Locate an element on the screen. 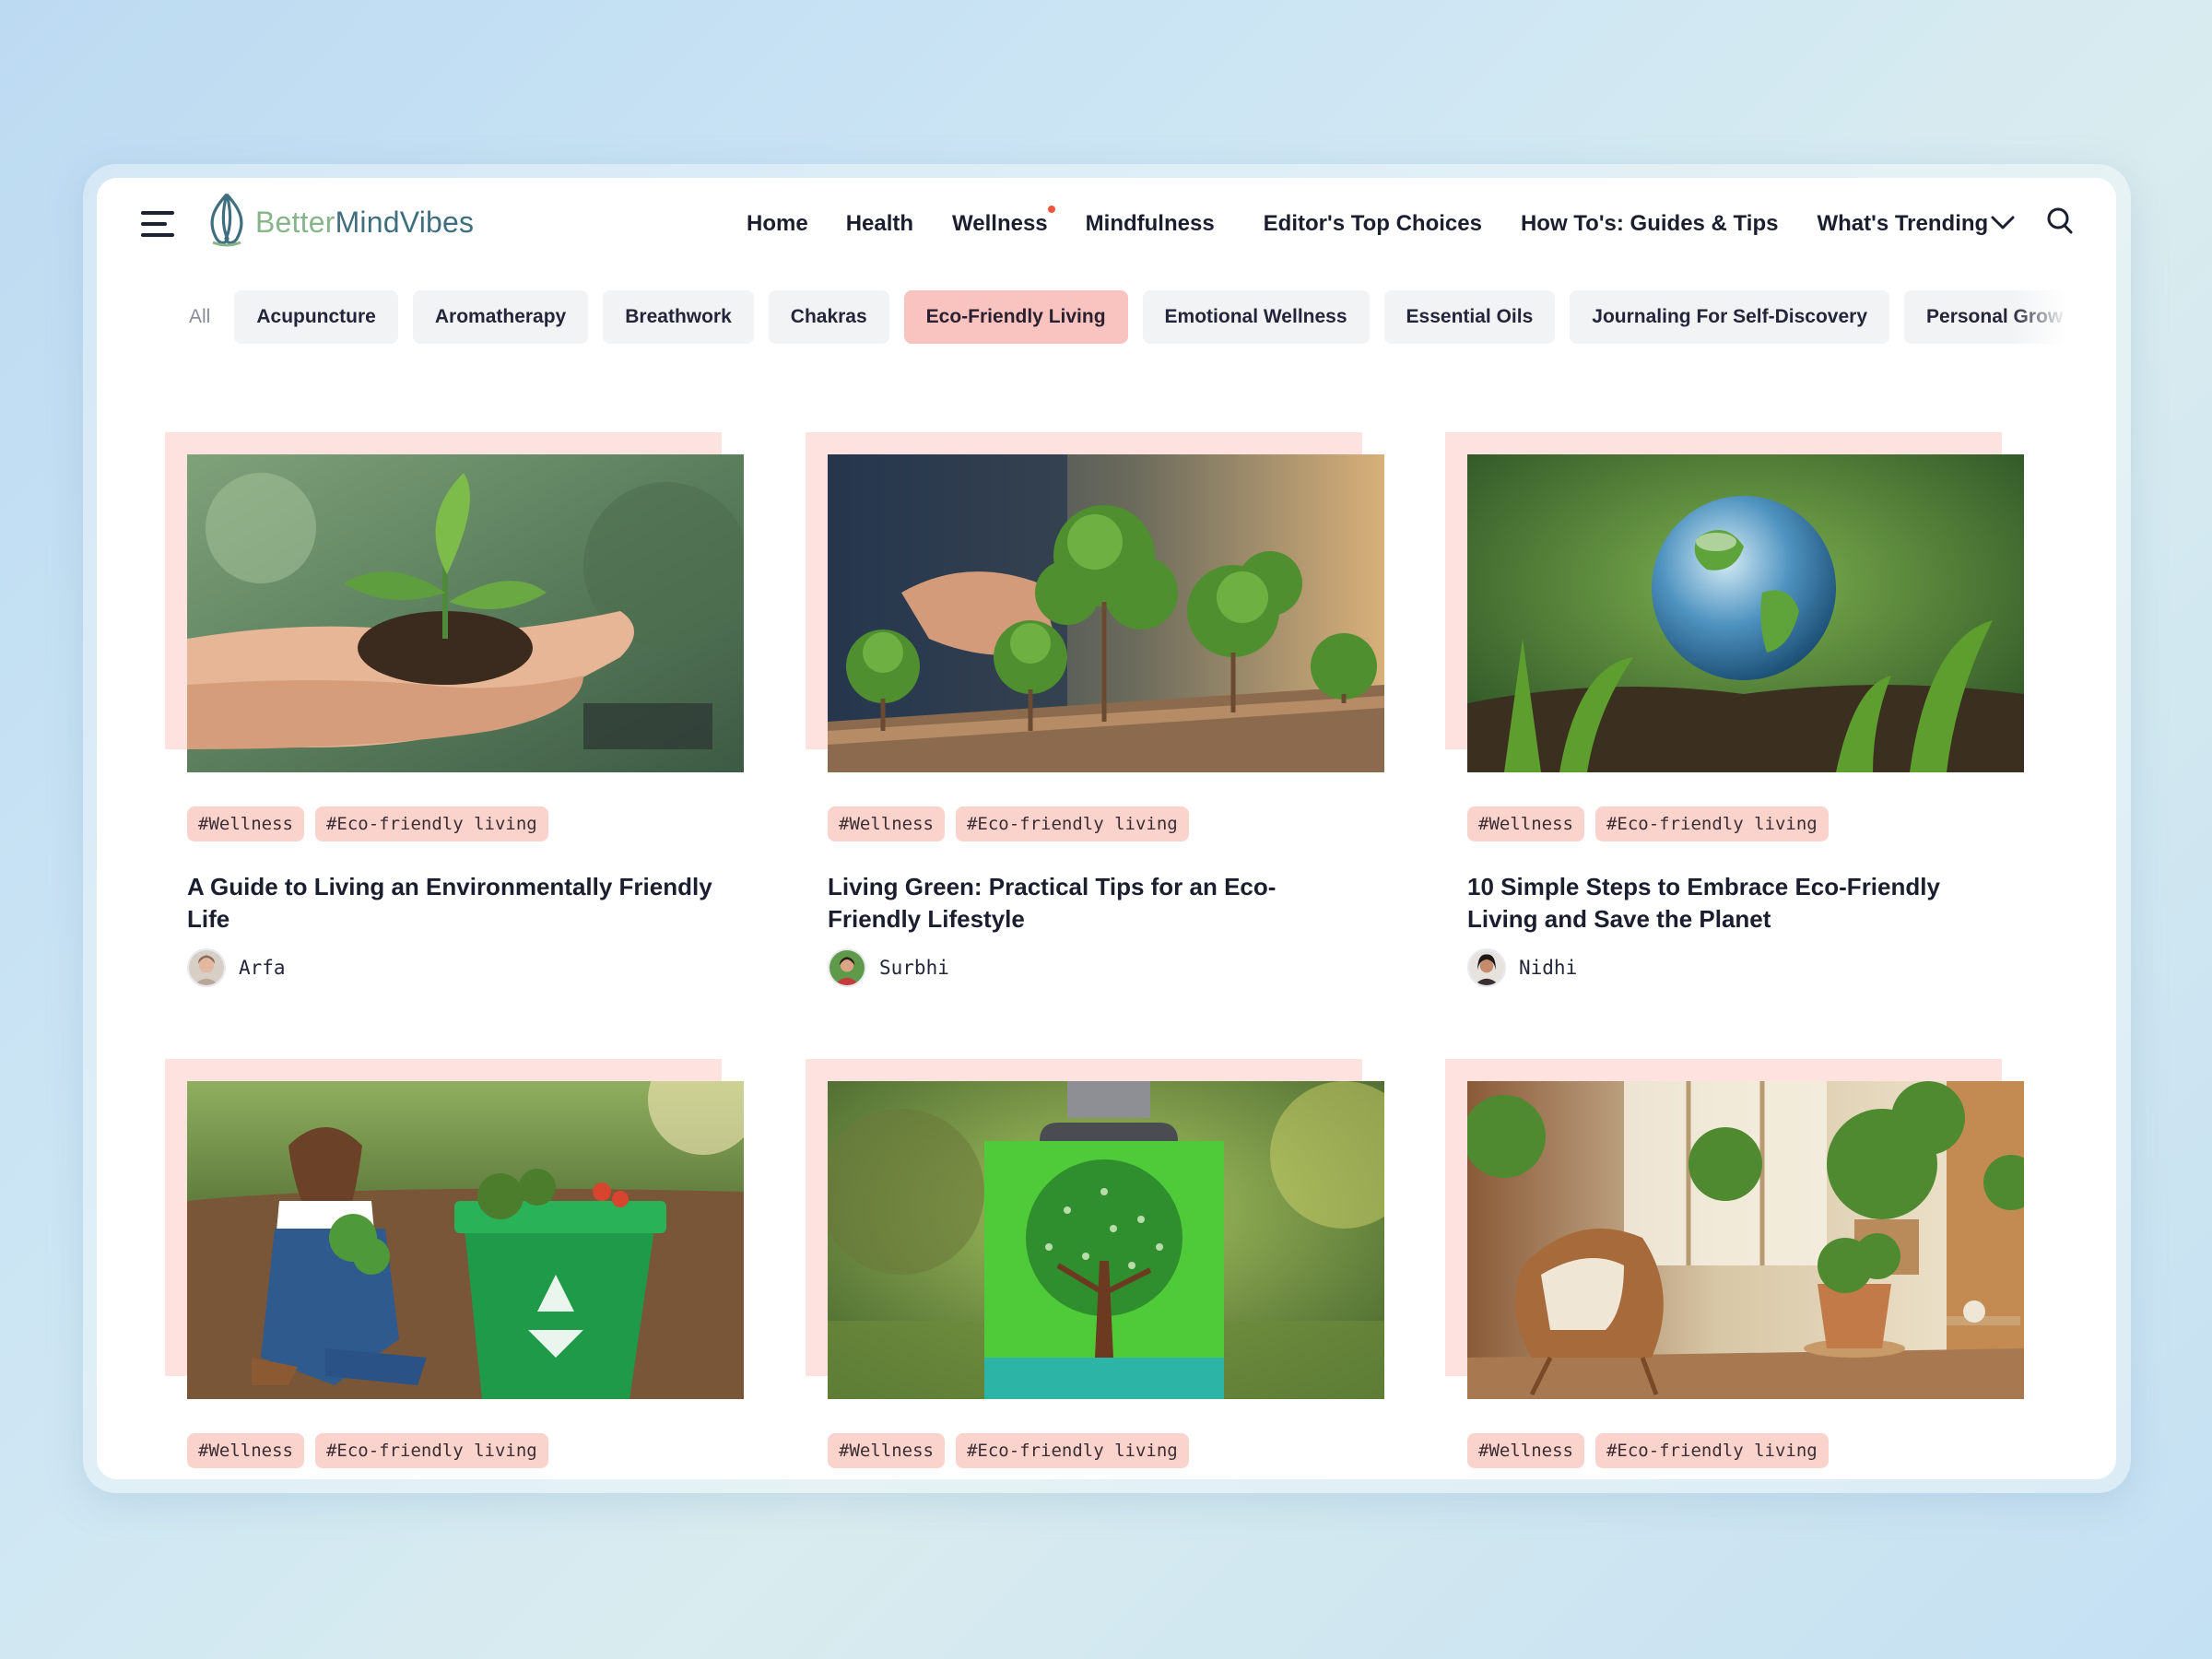 This screenshot has width=2212, height=1659. chip-acupuncture: Acupuncture is located at coordinates (316, 317).